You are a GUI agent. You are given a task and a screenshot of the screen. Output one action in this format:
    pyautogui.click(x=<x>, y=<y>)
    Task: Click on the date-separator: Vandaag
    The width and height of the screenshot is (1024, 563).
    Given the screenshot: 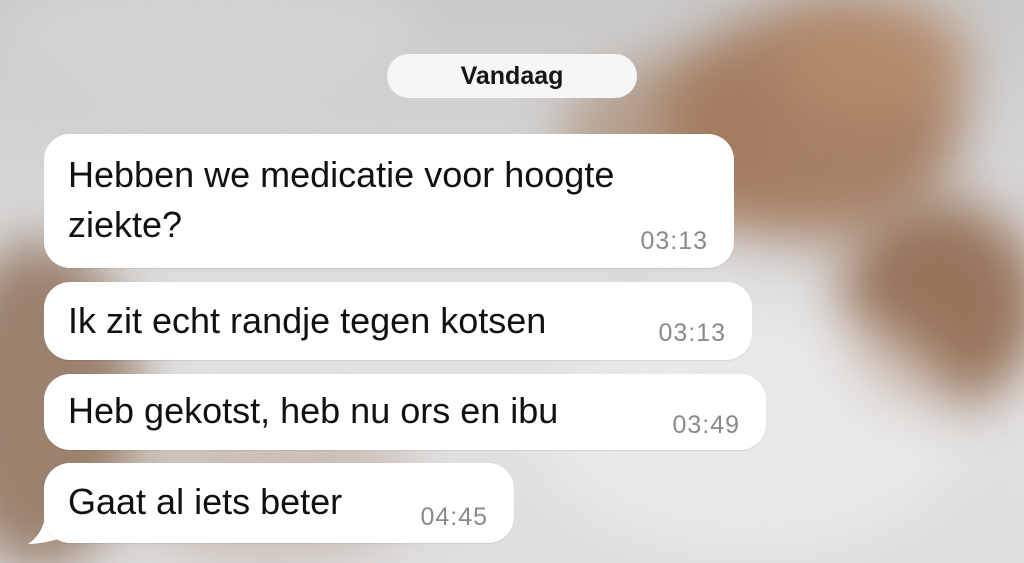 What is the action you would take?
    pyautogui.click(x=512, y=76)
    